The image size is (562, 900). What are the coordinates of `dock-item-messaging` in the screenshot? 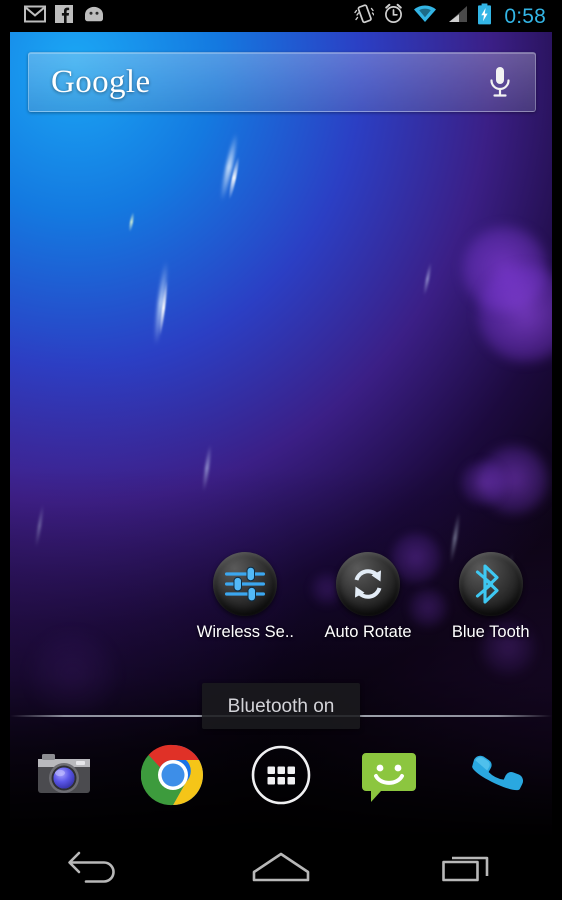 It's located at (389, 777).